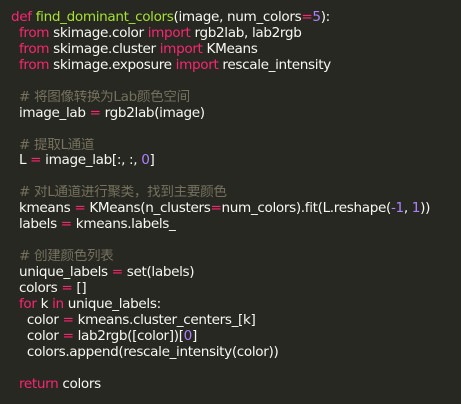 This screenshot has height=404, width=461. I want to click on number-token: 5, so click(316, 17).